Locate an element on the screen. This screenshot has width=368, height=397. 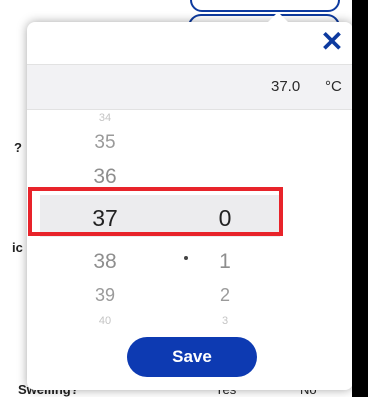
temperature-unit: °C is located at coordinates (333, 86).